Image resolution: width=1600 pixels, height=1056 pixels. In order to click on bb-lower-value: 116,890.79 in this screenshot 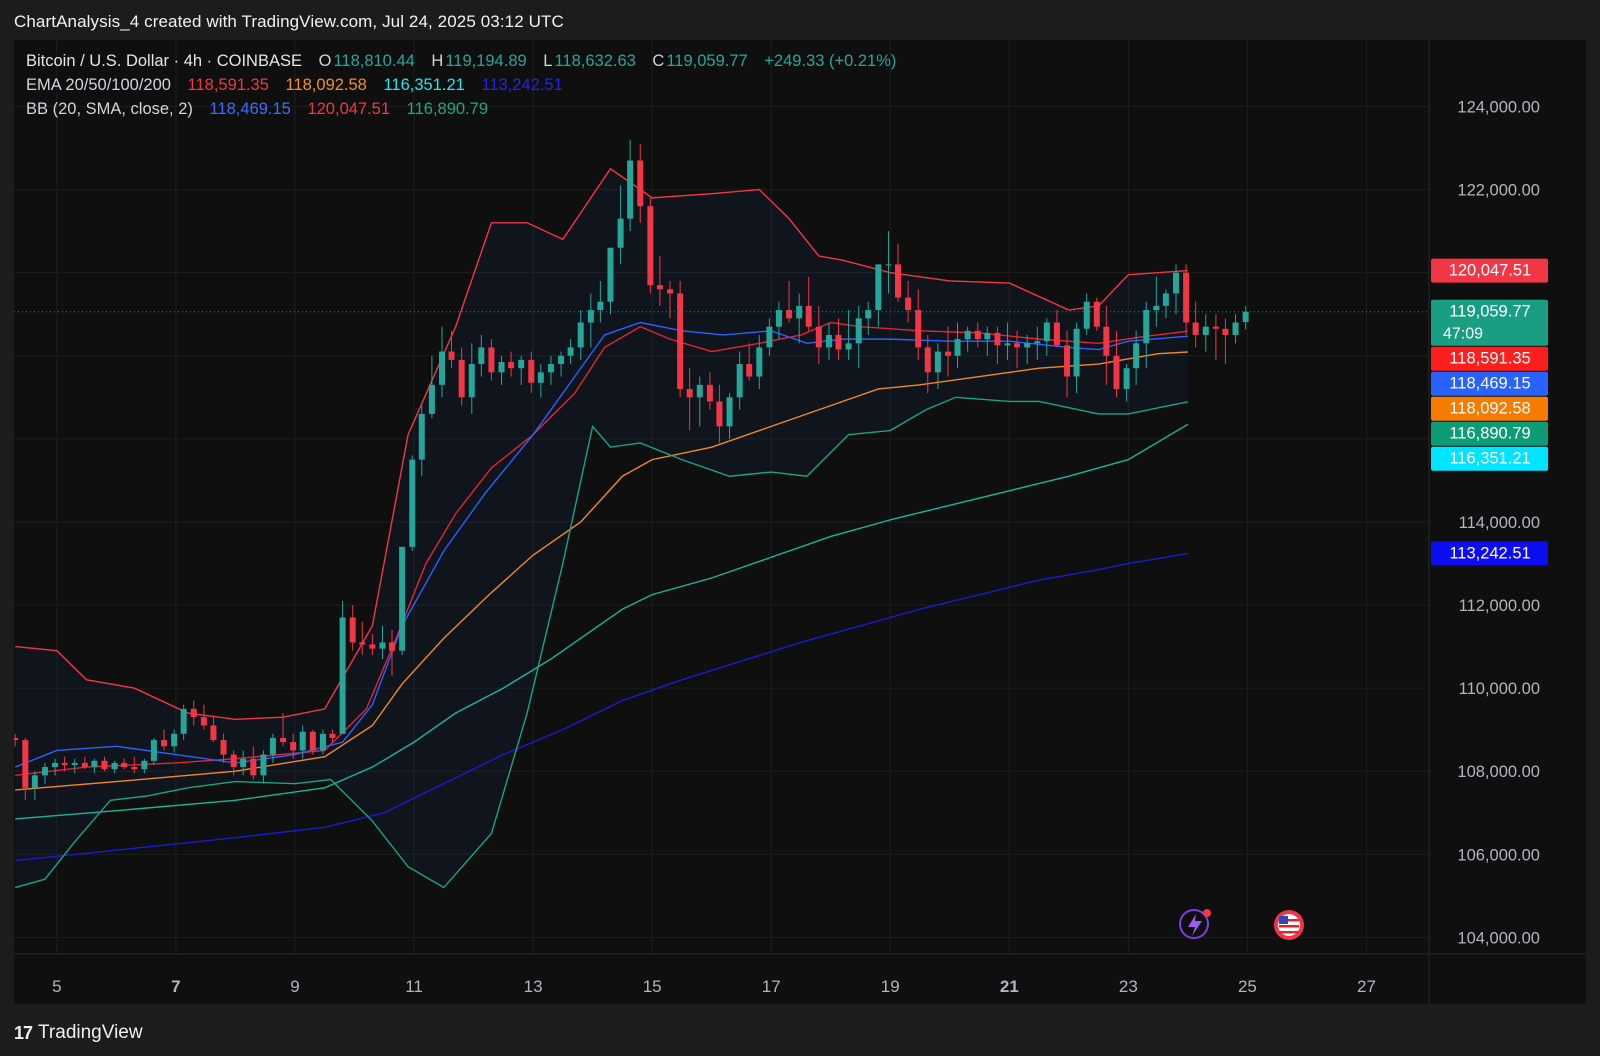, I will do `click(447, 109)`.